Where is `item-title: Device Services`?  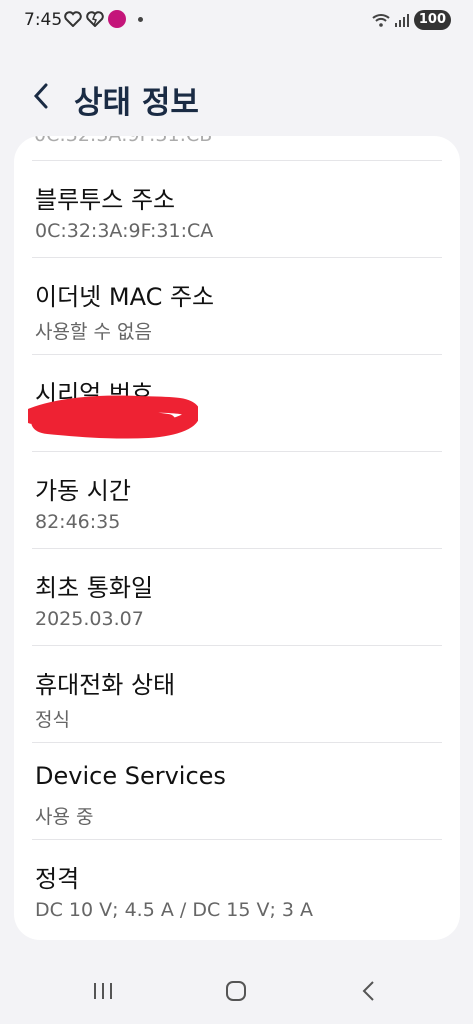 item-title: Device Services is located at coordinates (130, 776).